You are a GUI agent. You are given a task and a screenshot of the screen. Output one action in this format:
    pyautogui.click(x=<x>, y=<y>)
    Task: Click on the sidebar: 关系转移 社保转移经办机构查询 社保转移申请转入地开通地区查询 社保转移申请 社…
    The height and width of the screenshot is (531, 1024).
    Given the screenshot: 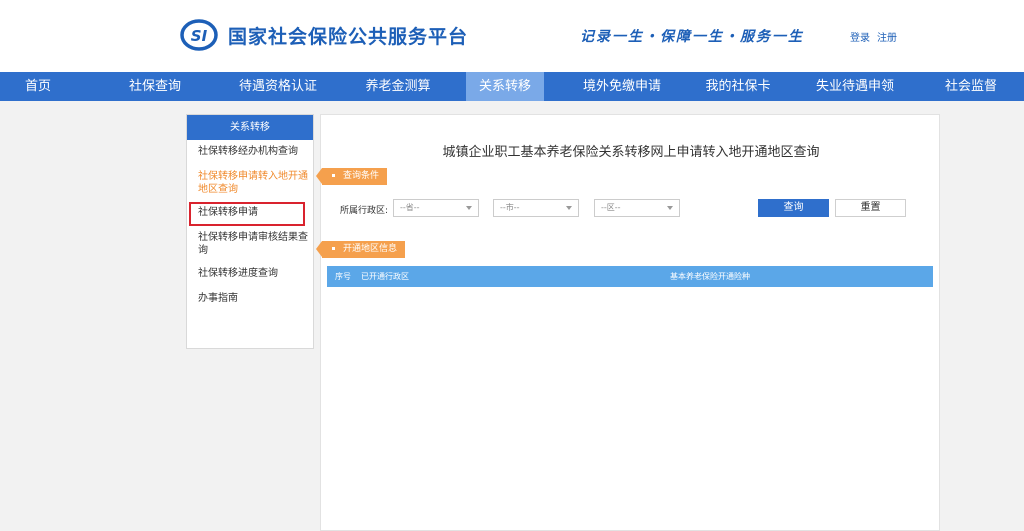 What is the action you would take?
    pyautogui.click(x=250, y=231)
    